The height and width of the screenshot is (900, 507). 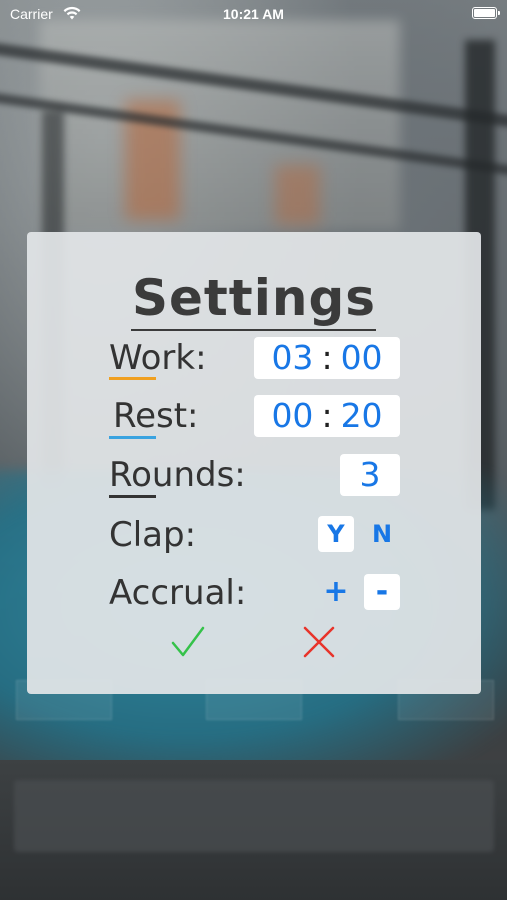 What do you see at coordinates (362, 415) in the screenshot?
I see `rest-seconds: 20` at bounding box center [362, 415].